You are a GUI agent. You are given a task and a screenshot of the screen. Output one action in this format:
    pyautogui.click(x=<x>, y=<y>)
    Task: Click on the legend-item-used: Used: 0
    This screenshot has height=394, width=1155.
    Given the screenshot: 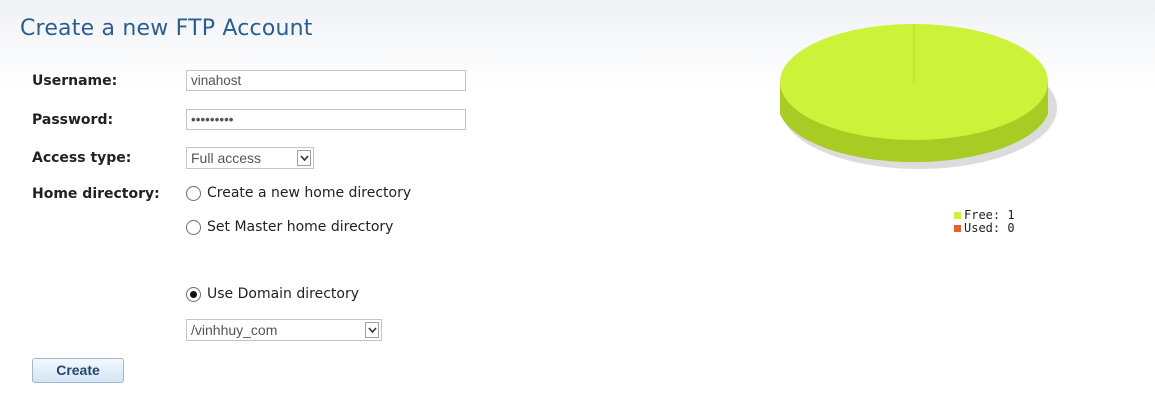 What is the action you would take?
    pyautogui.click(x=984, y=228)
    